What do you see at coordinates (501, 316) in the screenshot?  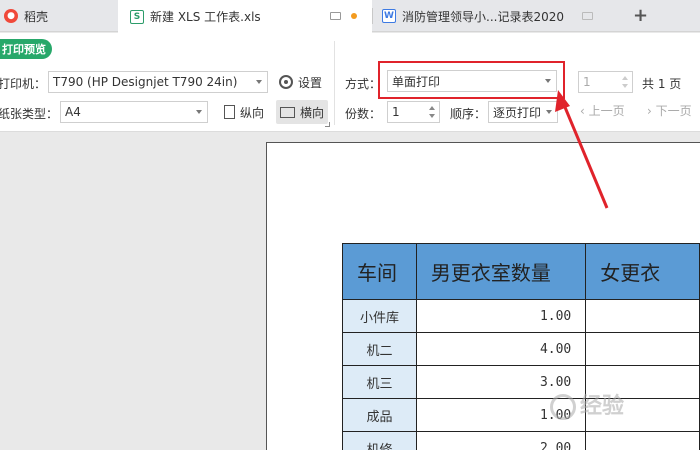 I see `value-cell: 1.00` at bounding box center [501, 316].